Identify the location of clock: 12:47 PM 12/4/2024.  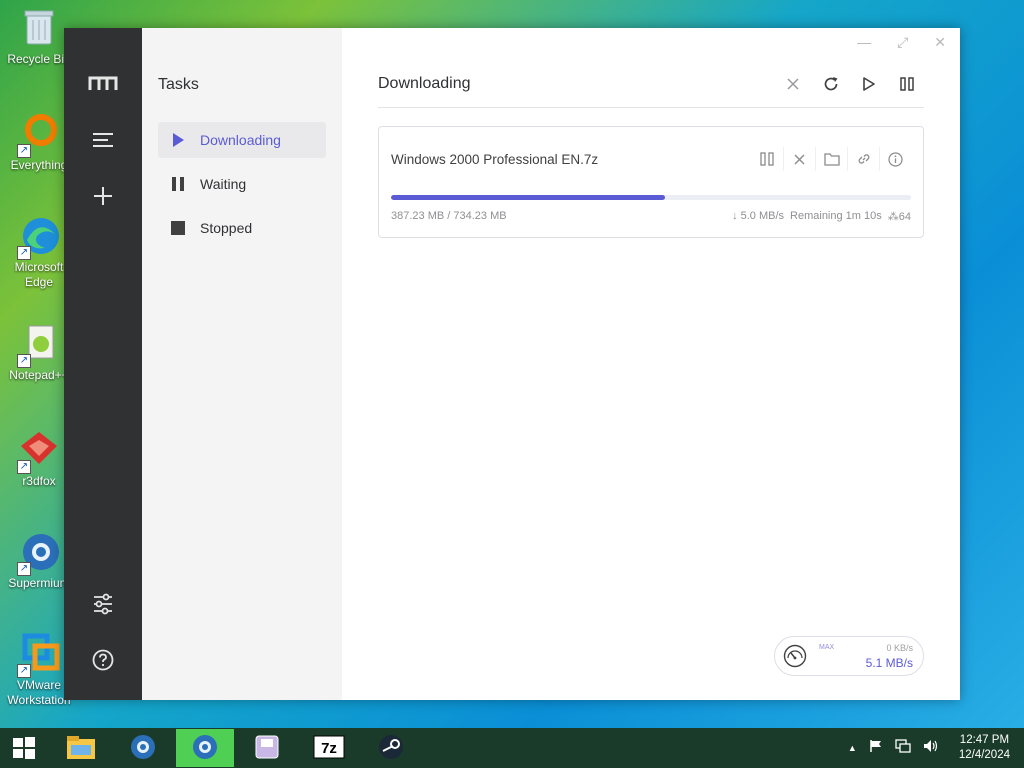
(984, 748).